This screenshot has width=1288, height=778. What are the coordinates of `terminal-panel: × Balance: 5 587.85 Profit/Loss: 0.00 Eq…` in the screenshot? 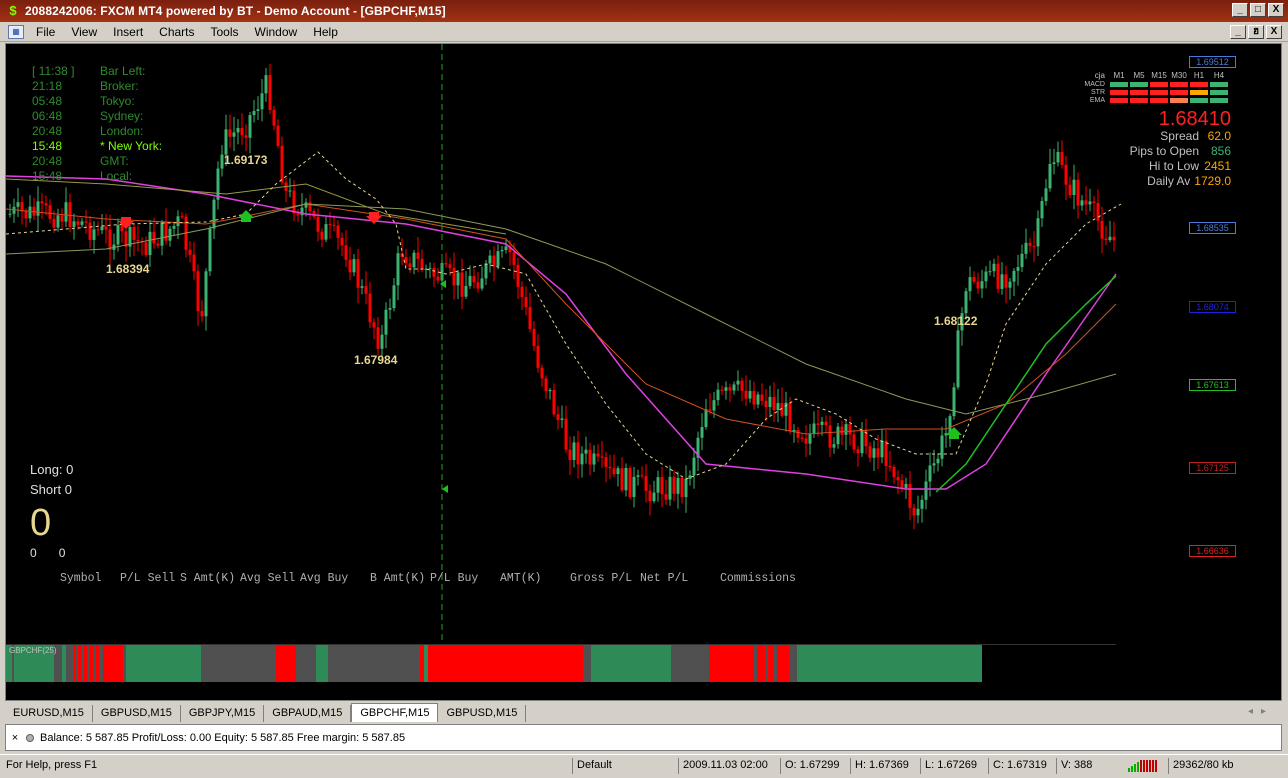 It's located at (643, 737).